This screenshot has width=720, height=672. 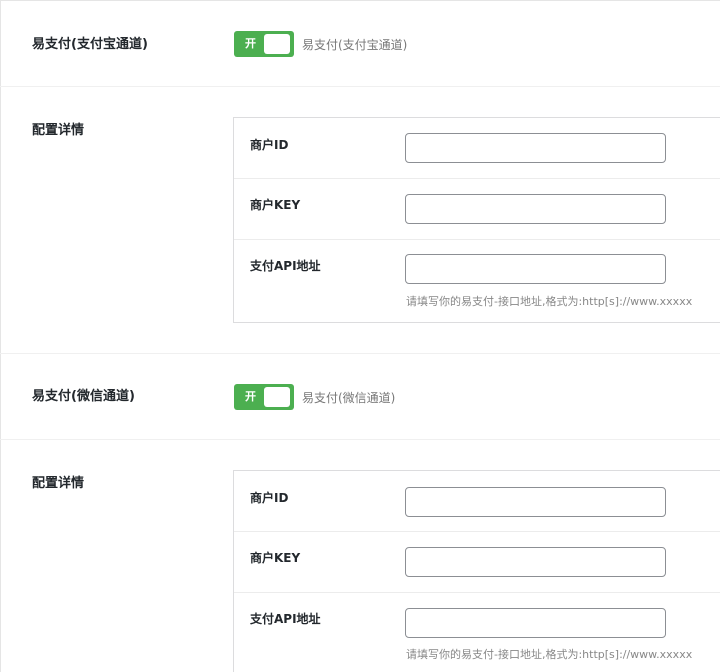 I want to click on alipay-toggle-description: 易支付(支付宝通道), so click(x=355, y=45).